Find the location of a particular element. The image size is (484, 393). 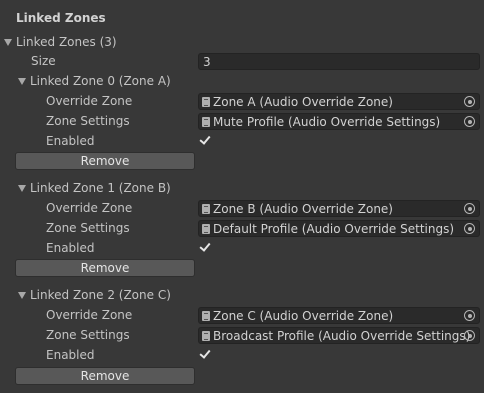

override-zone-value: Zone C (Audio Override Zone) is located at coordinates (303, 316).